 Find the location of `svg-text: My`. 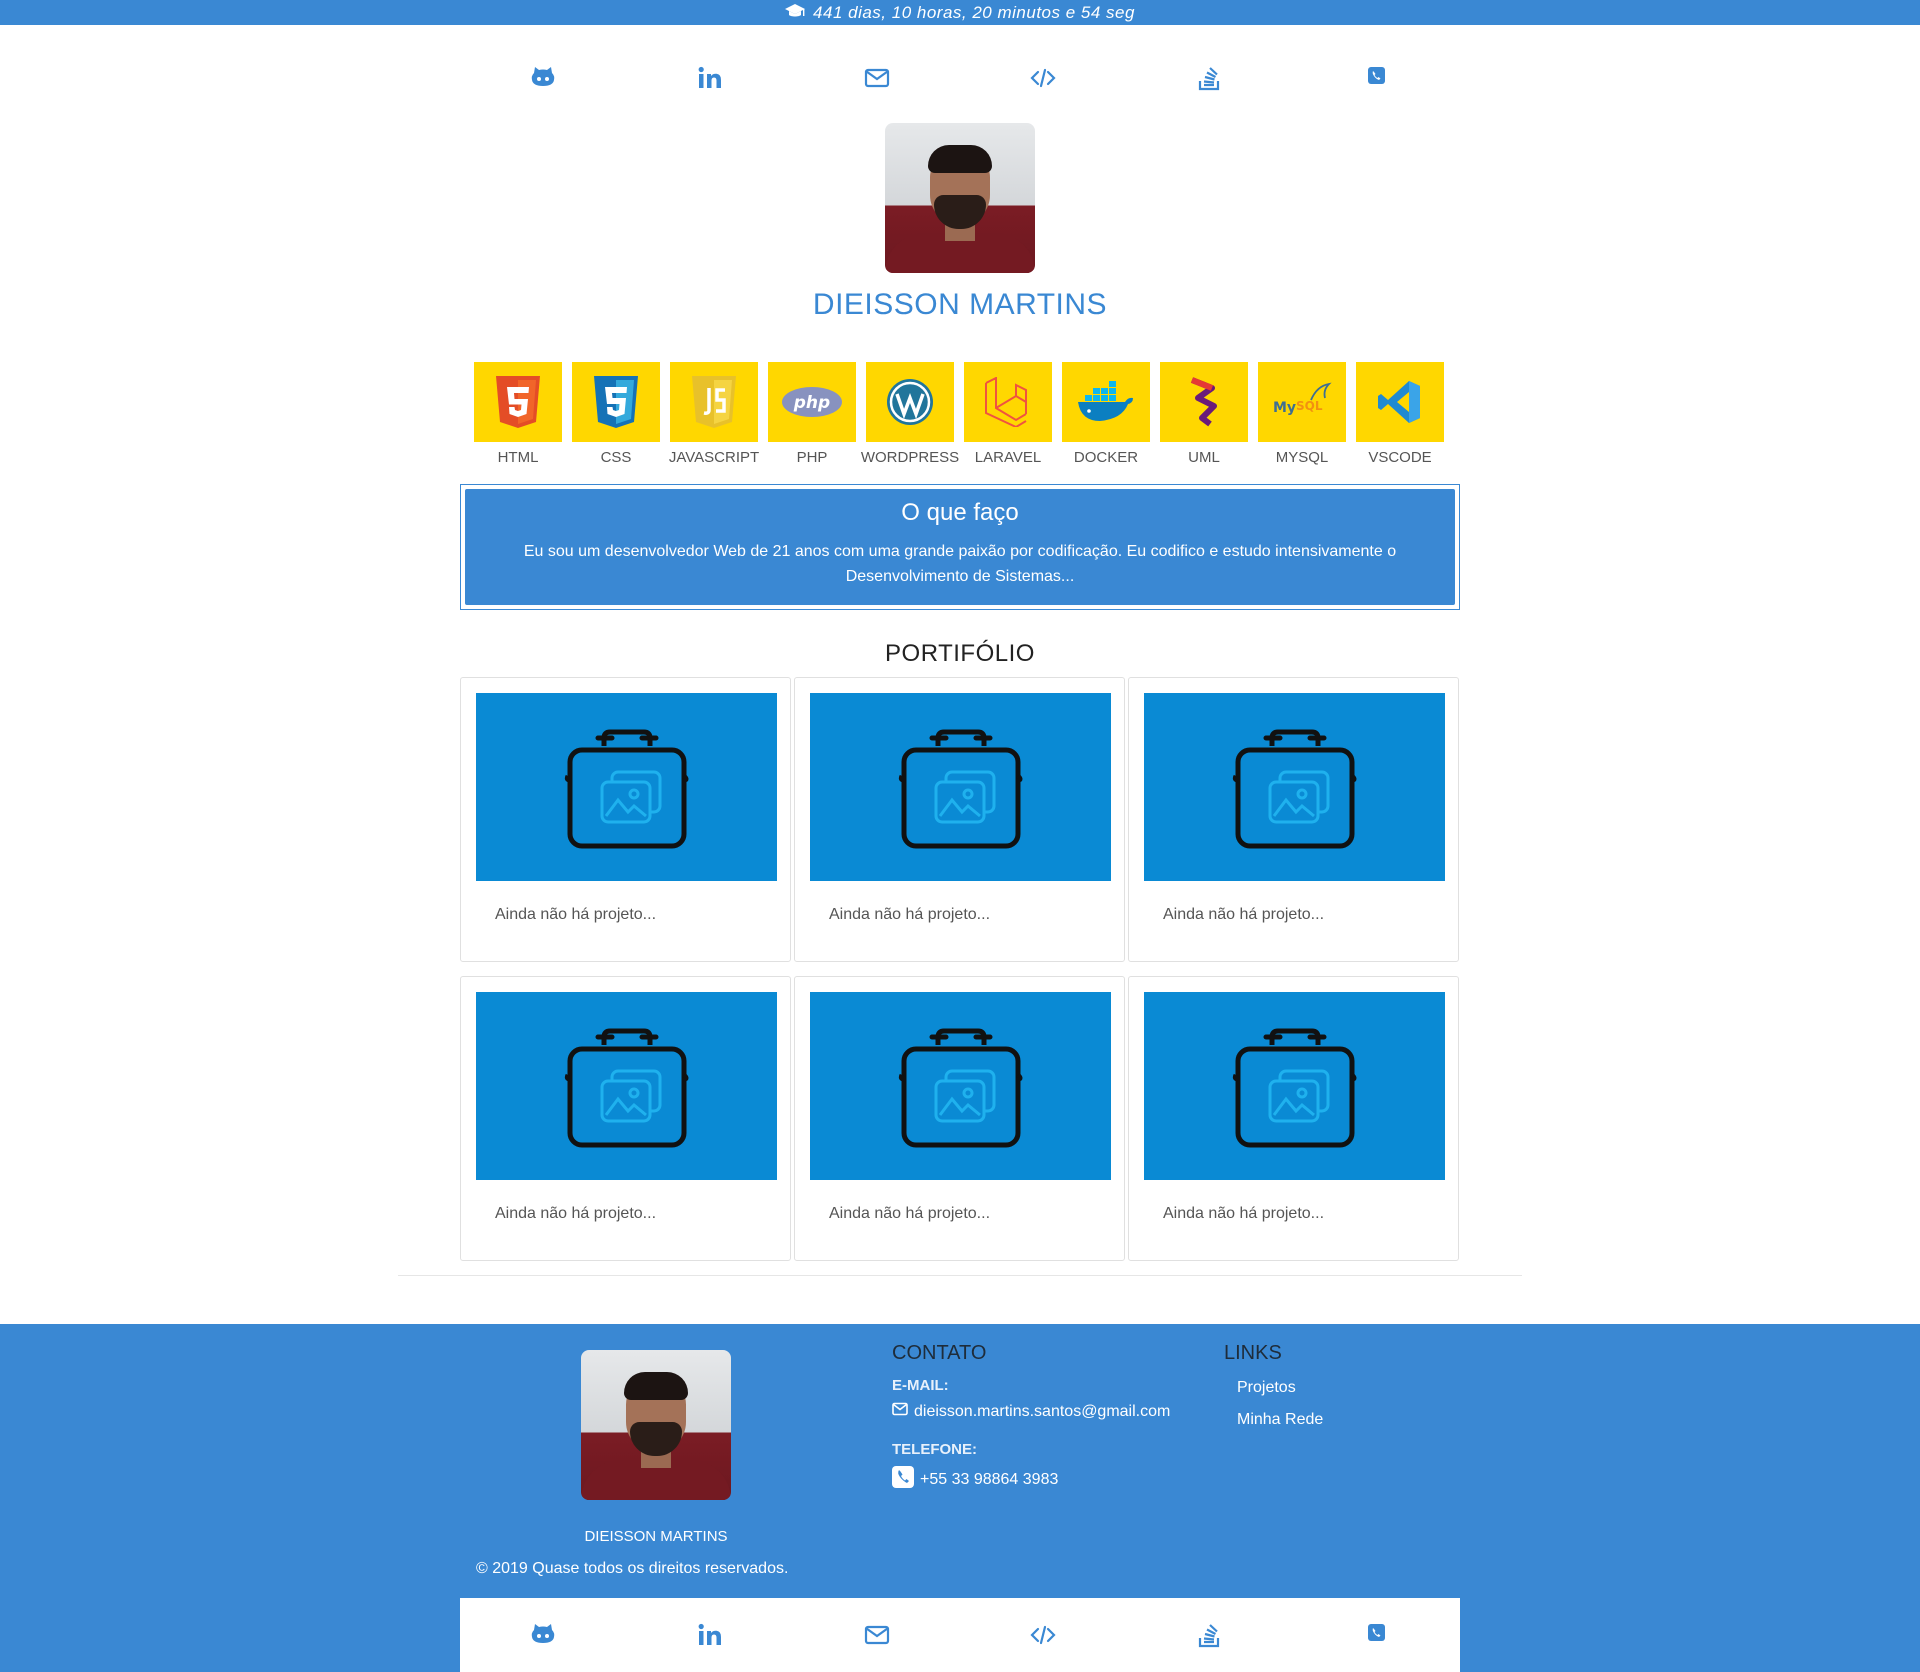

svg-text: My is located at coordinates (1284, 408).